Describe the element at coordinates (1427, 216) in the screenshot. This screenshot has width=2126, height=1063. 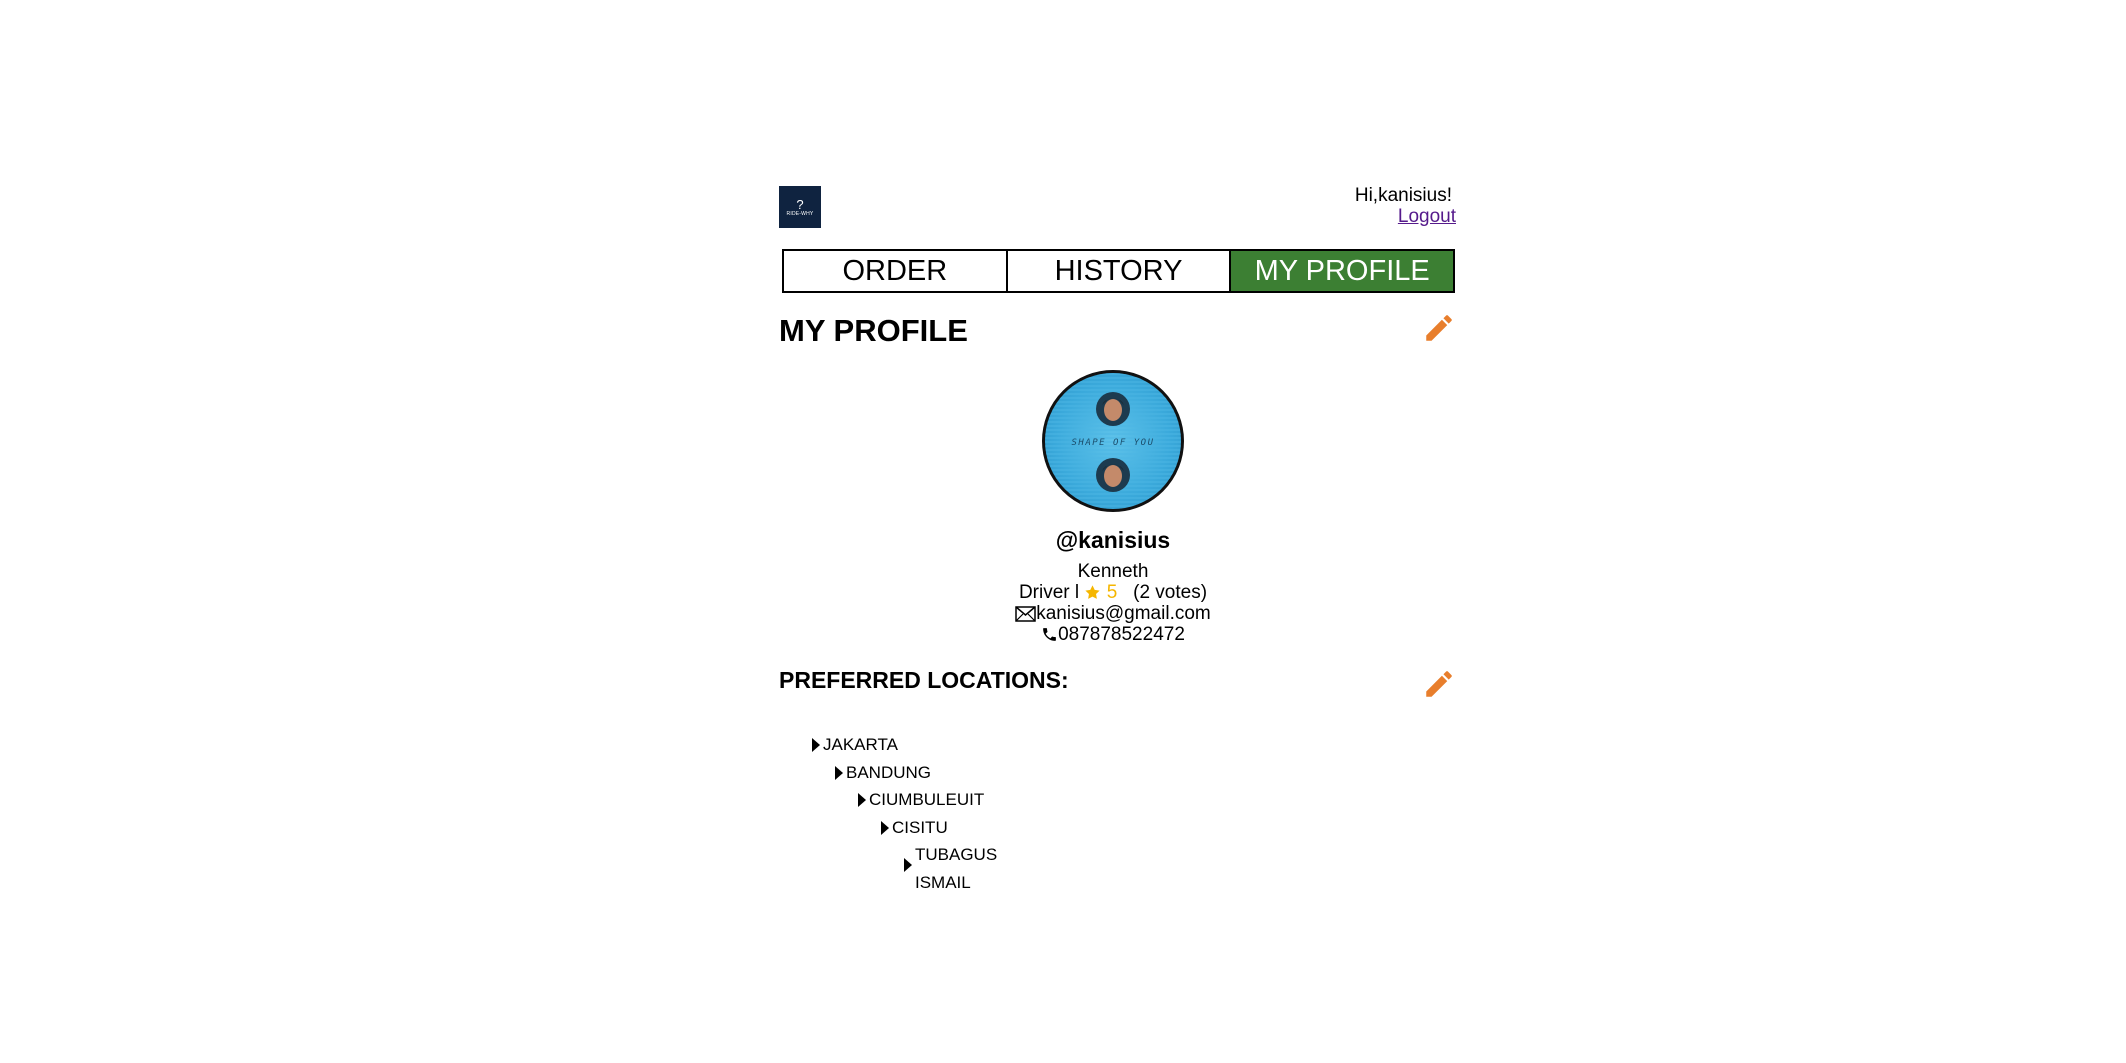
I see `logout-link: Logout` at that location.